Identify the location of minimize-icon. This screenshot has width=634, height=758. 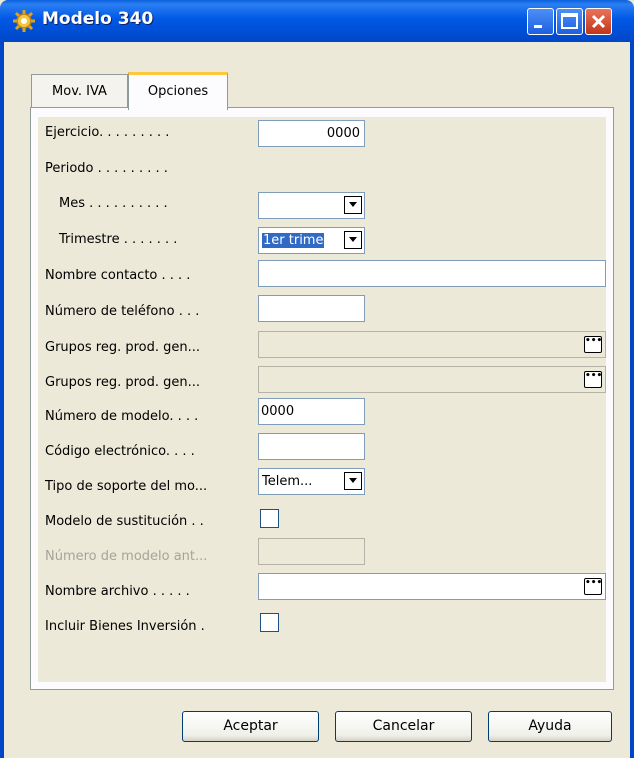
(538, 26).